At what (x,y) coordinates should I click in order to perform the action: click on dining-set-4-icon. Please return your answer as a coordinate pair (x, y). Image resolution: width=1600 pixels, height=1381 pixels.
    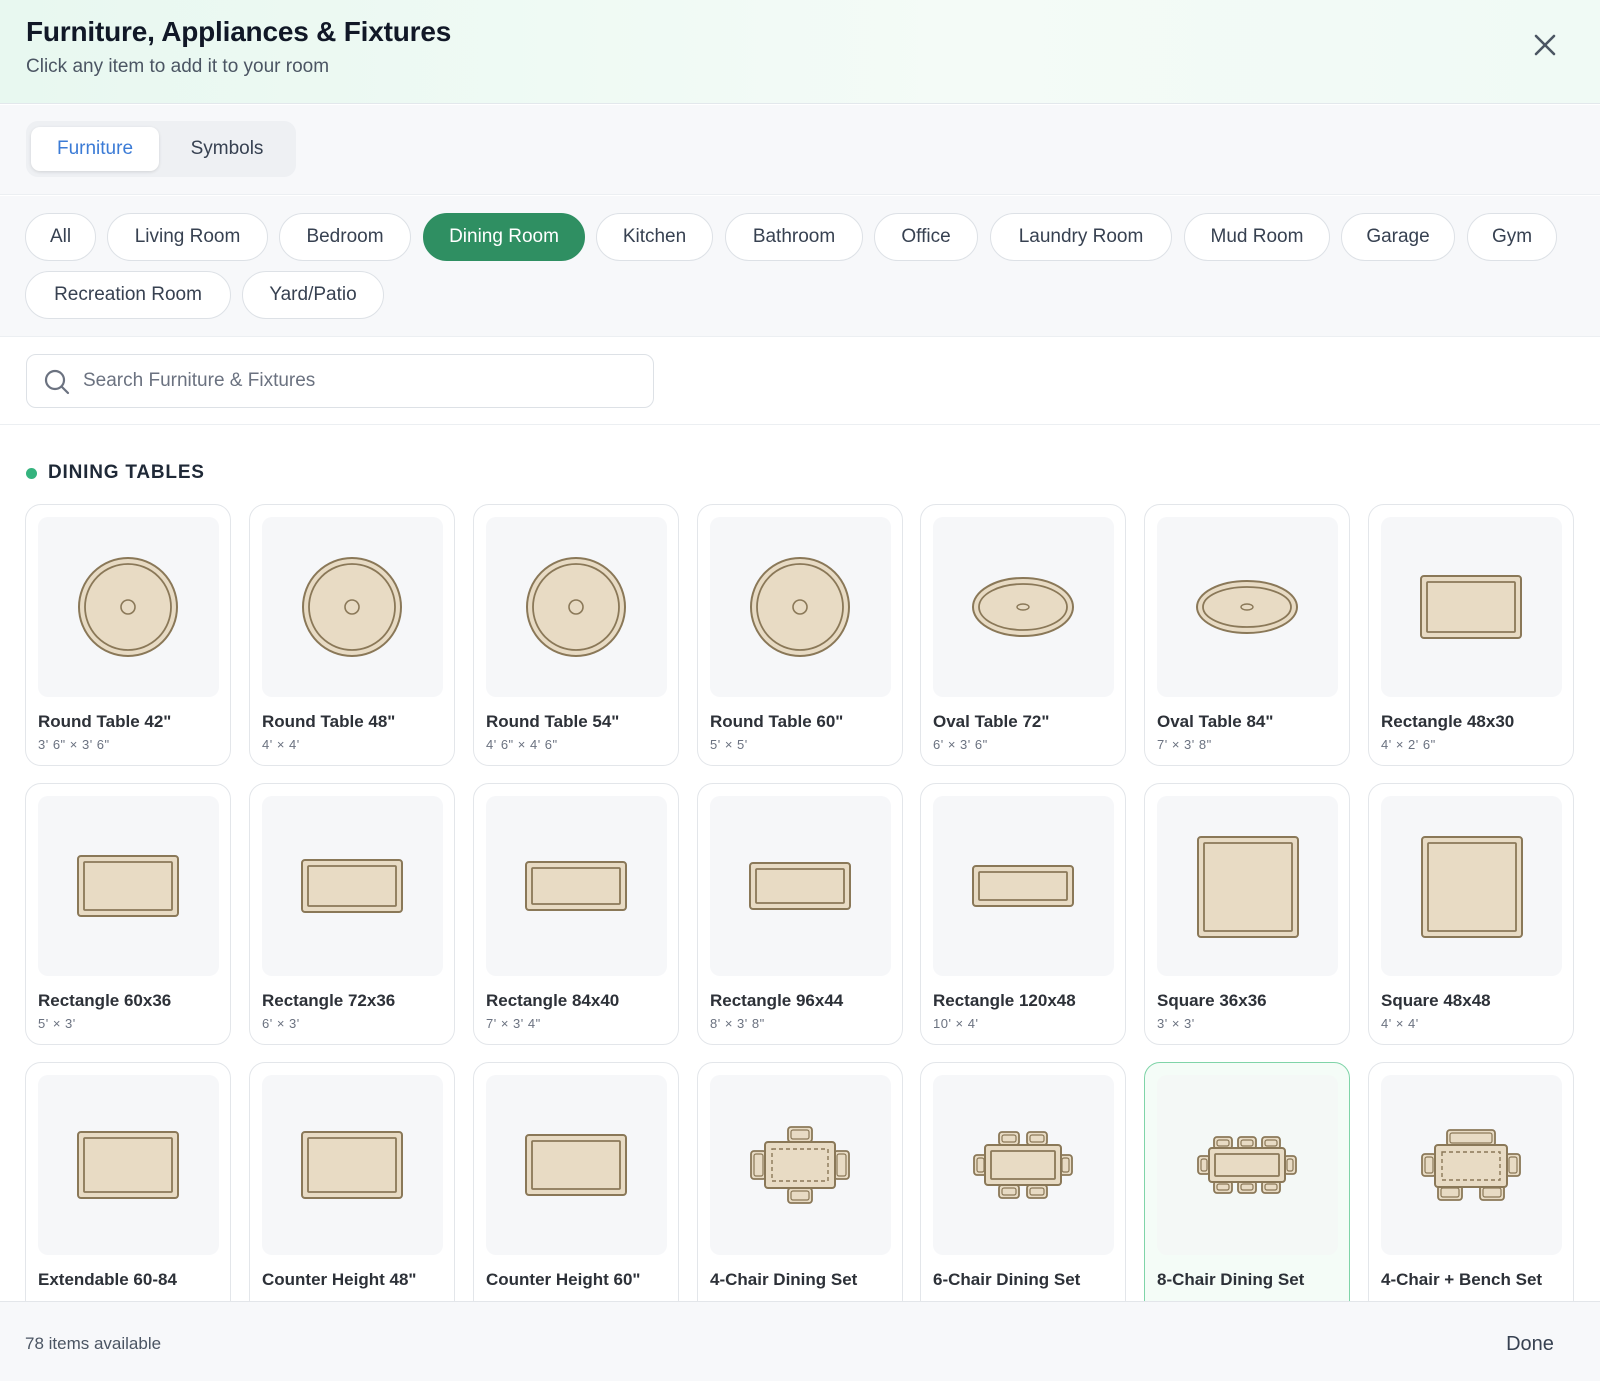
    Looking at the image, I should click on (800, 1165).